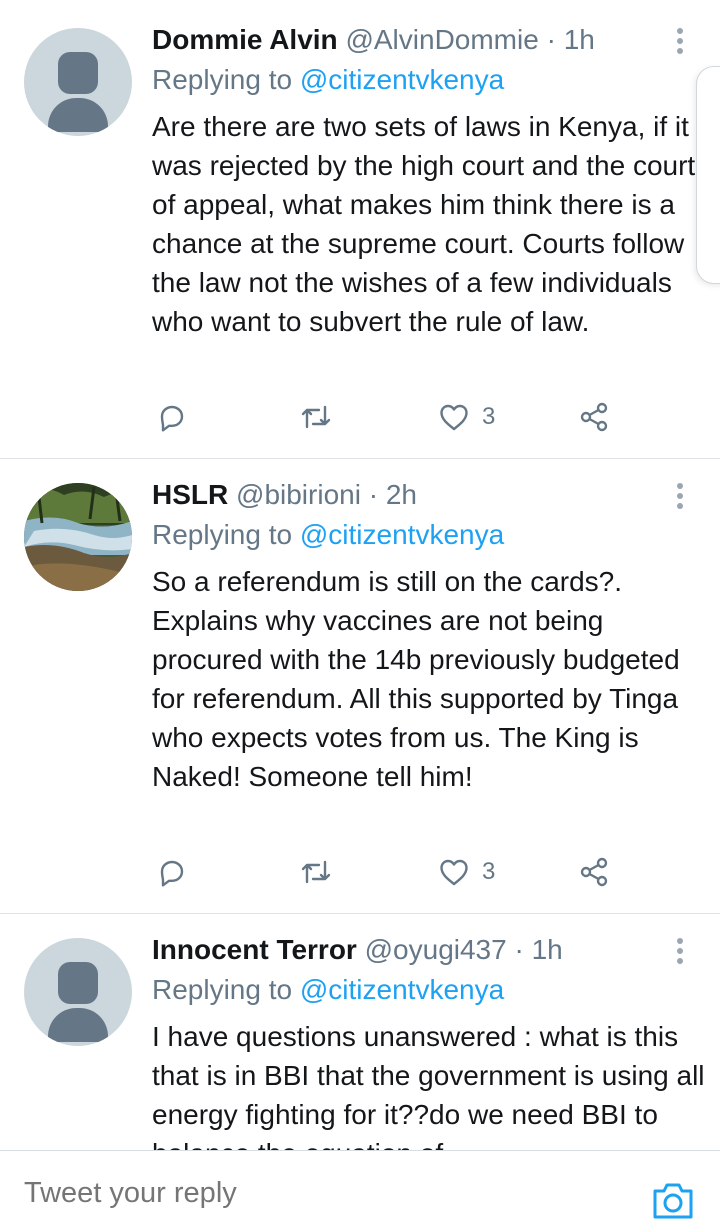  I want to click on river-photo-avatar, so click(78, 537).